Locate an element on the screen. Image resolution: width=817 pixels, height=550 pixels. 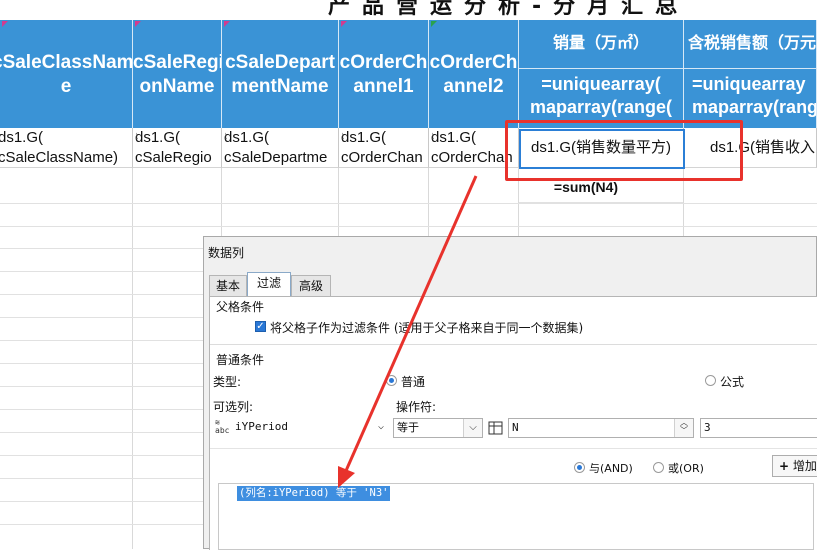
add-button-label: 增加 is located at coordinates (804, 466).